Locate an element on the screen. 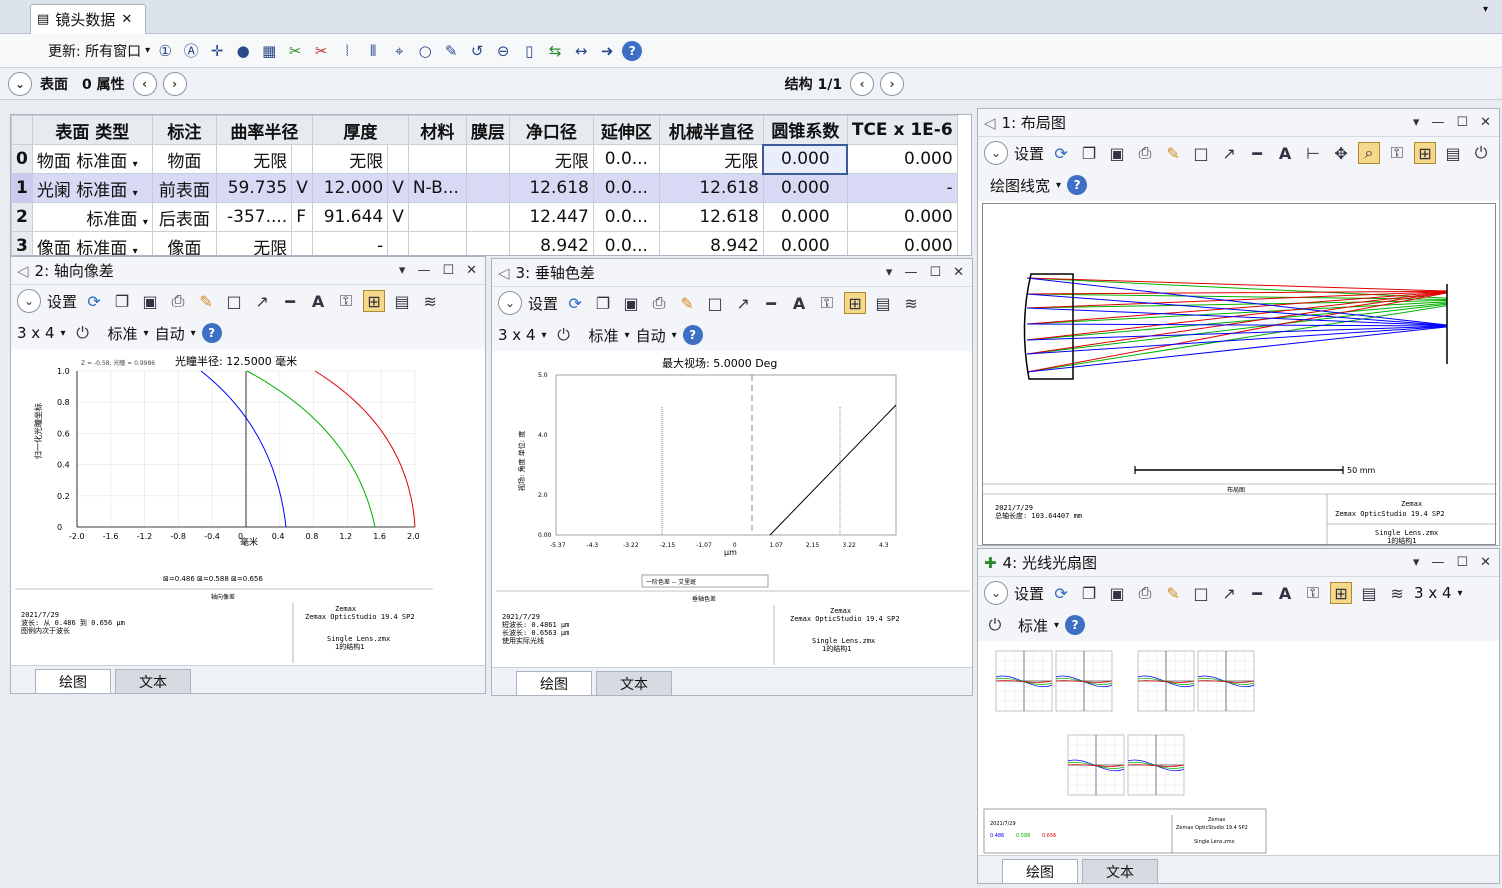  line-width-dropdown: 绘图线宽 is located at coordinates (1020, 185).